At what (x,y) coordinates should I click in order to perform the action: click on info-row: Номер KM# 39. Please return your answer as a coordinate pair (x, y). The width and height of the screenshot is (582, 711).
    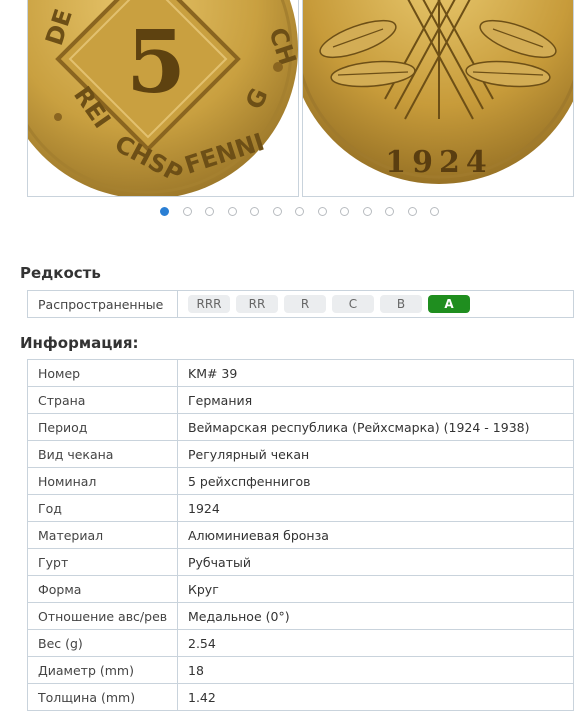
    Looking at the image, I should click on (300, 373).